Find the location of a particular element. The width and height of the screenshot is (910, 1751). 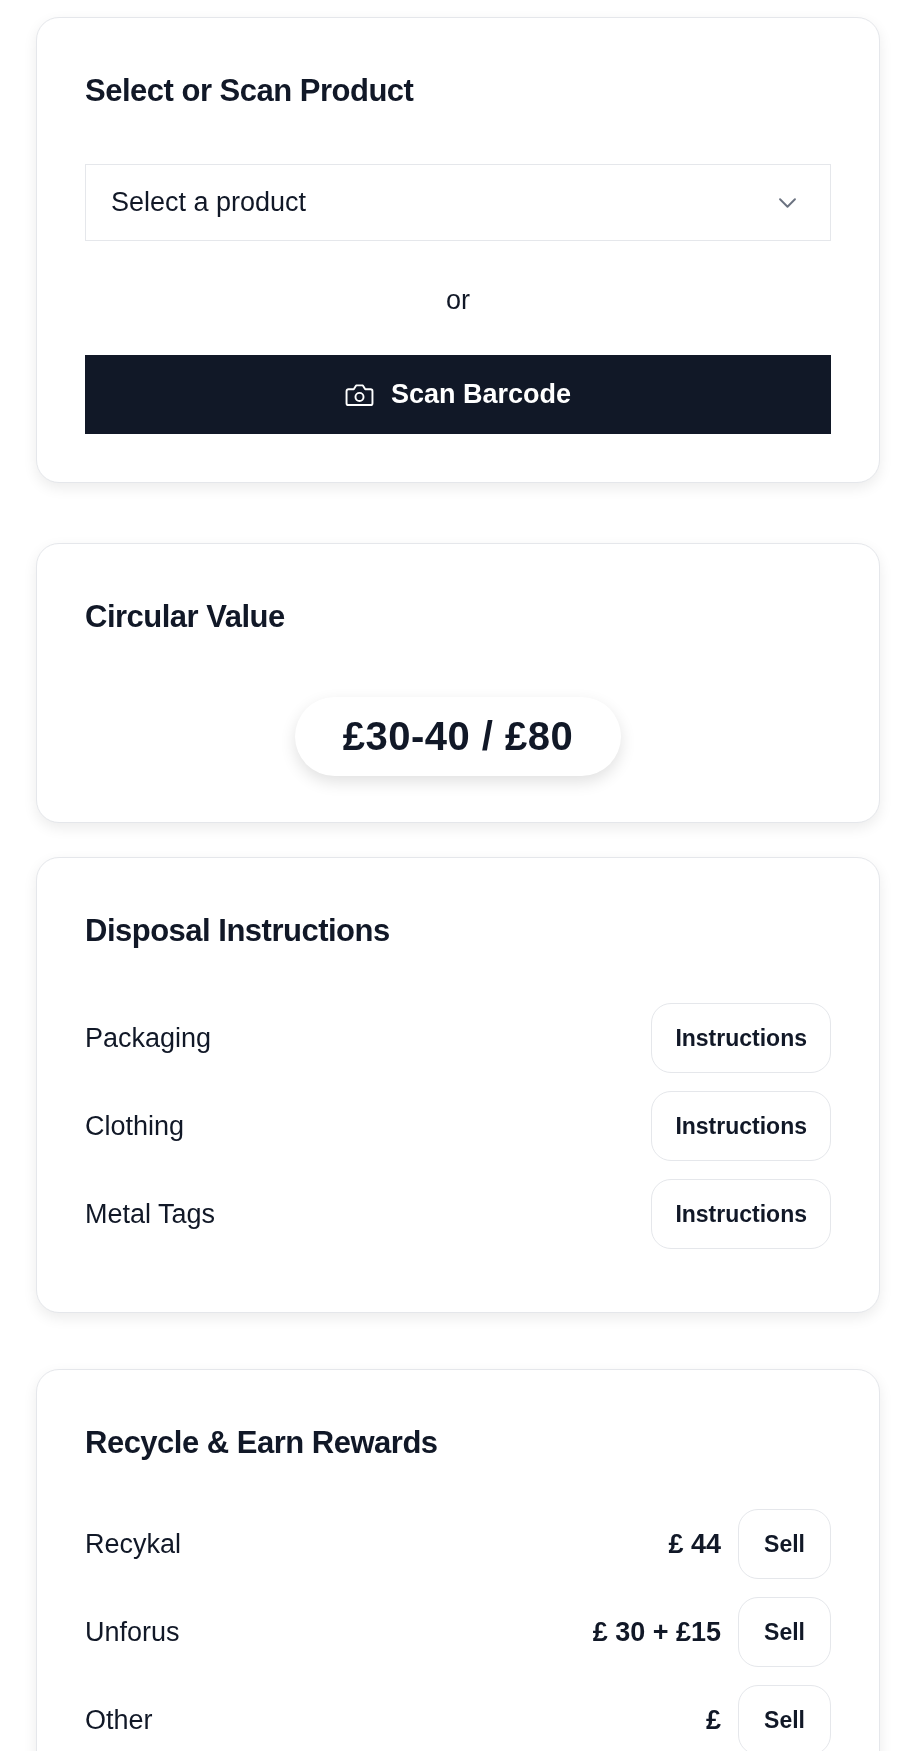

product-select: Select a product is located at coordinates (458, 202).